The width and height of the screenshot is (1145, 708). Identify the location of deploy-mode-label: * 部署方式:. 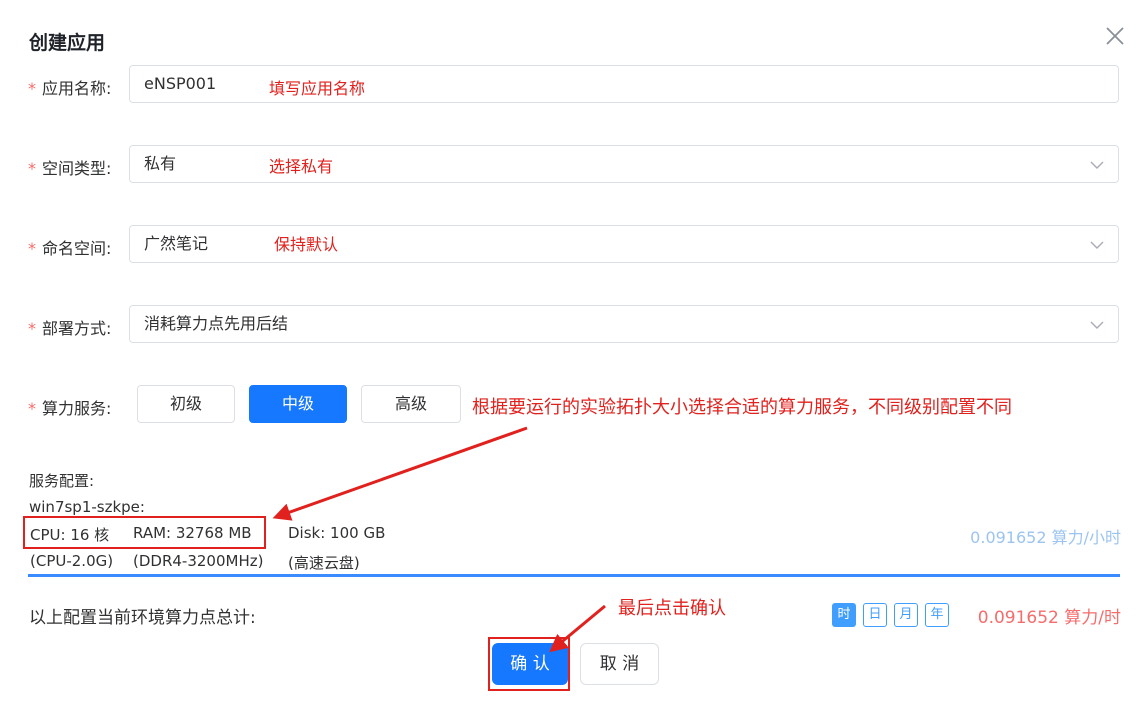
(69, 327).